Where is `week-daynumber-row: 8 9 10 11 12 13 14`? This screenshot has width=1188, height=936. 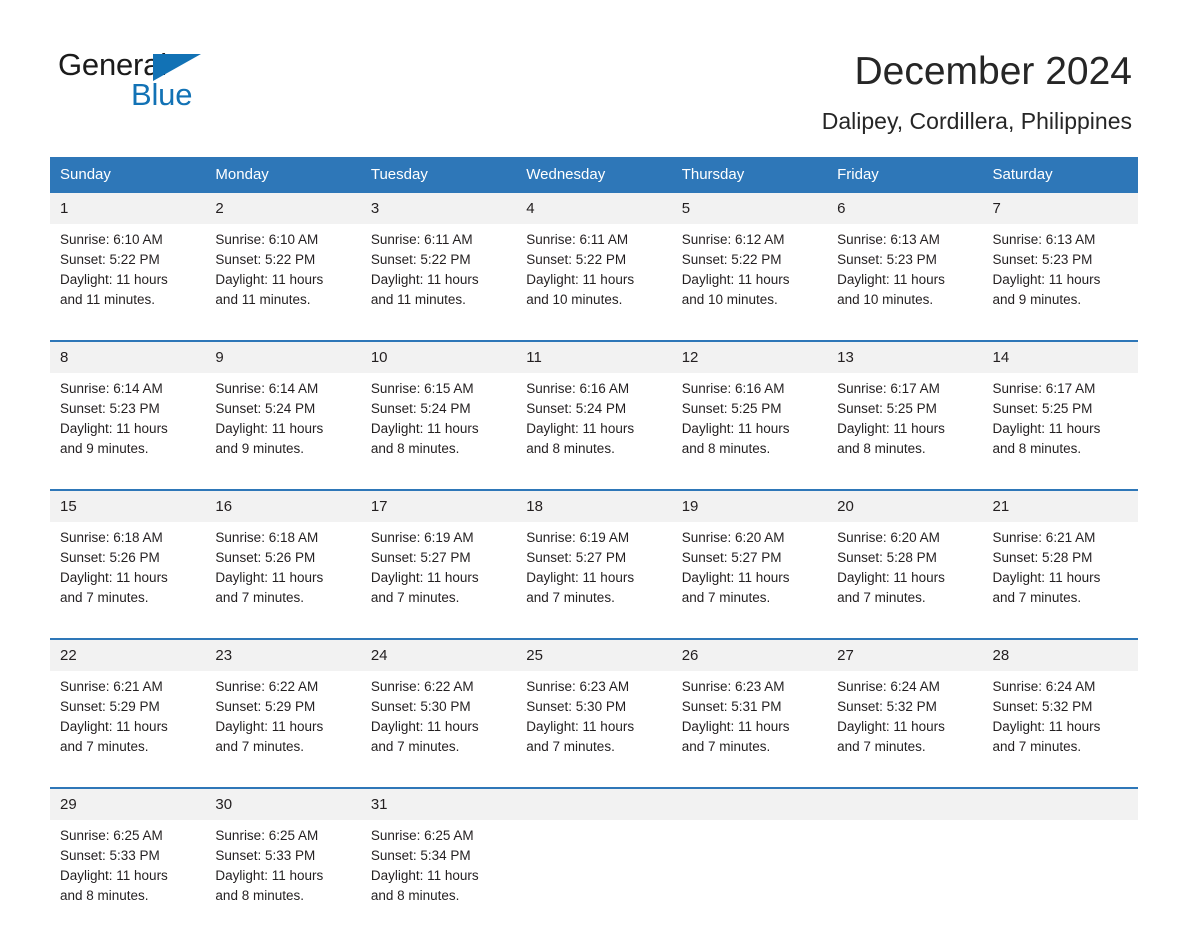
week-daynumber-row: 8 9 10 11 12 13 14 is located at coordinates (594, 356).